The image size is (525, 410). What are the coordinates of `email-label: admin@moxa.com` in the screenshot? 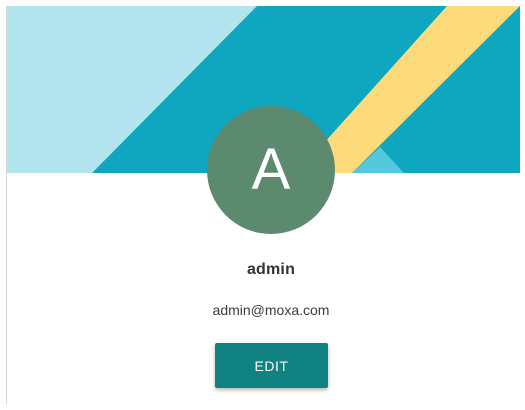 It's located at (271, 310).